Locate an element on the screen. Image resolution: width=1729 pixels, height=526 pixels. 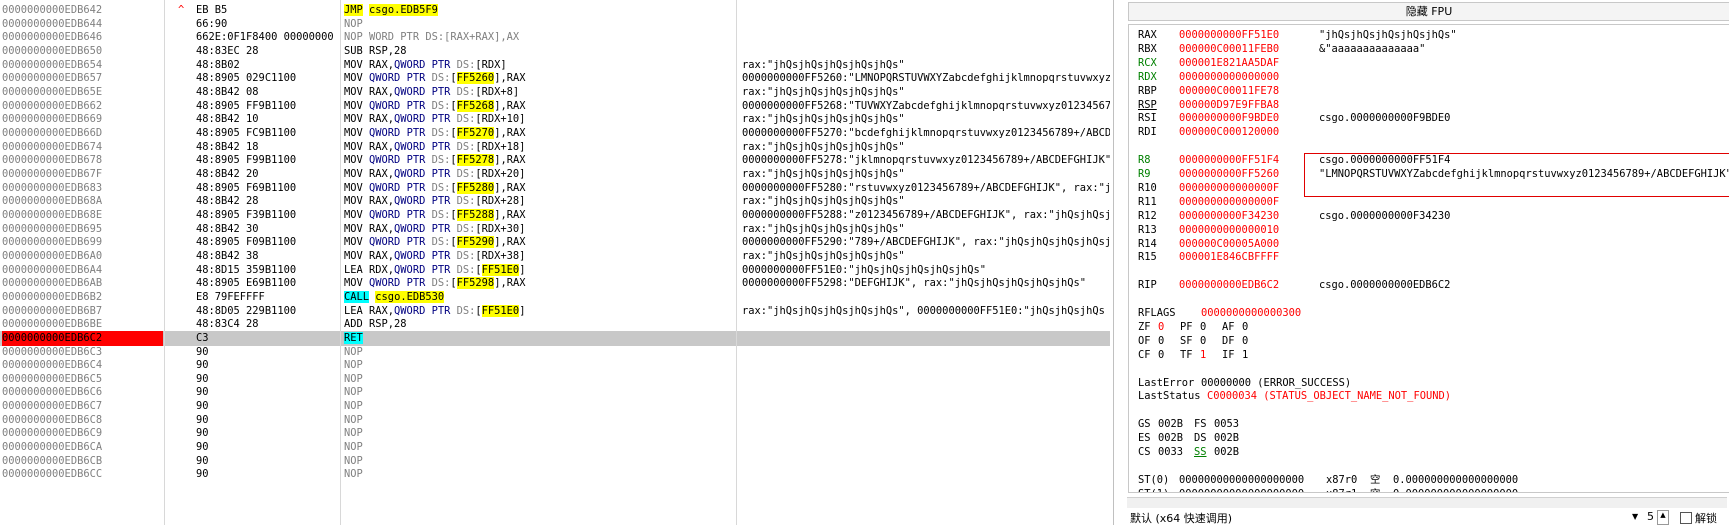
unlock-checkbox is located at coordinates (1686, 518).